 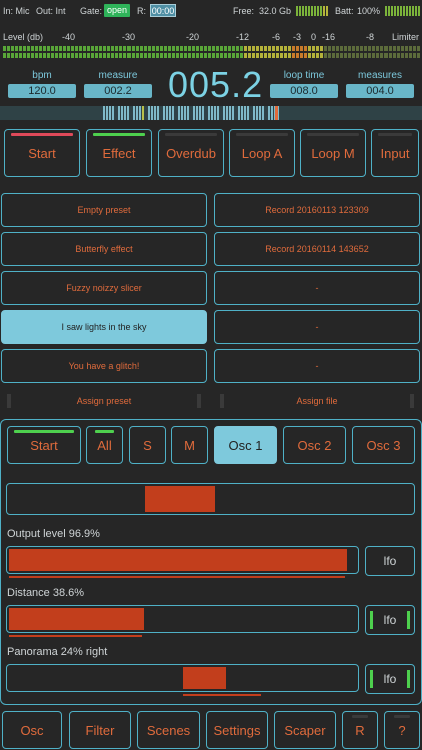 I want to click on nav-r-button: R, so click(x=360, y=730).